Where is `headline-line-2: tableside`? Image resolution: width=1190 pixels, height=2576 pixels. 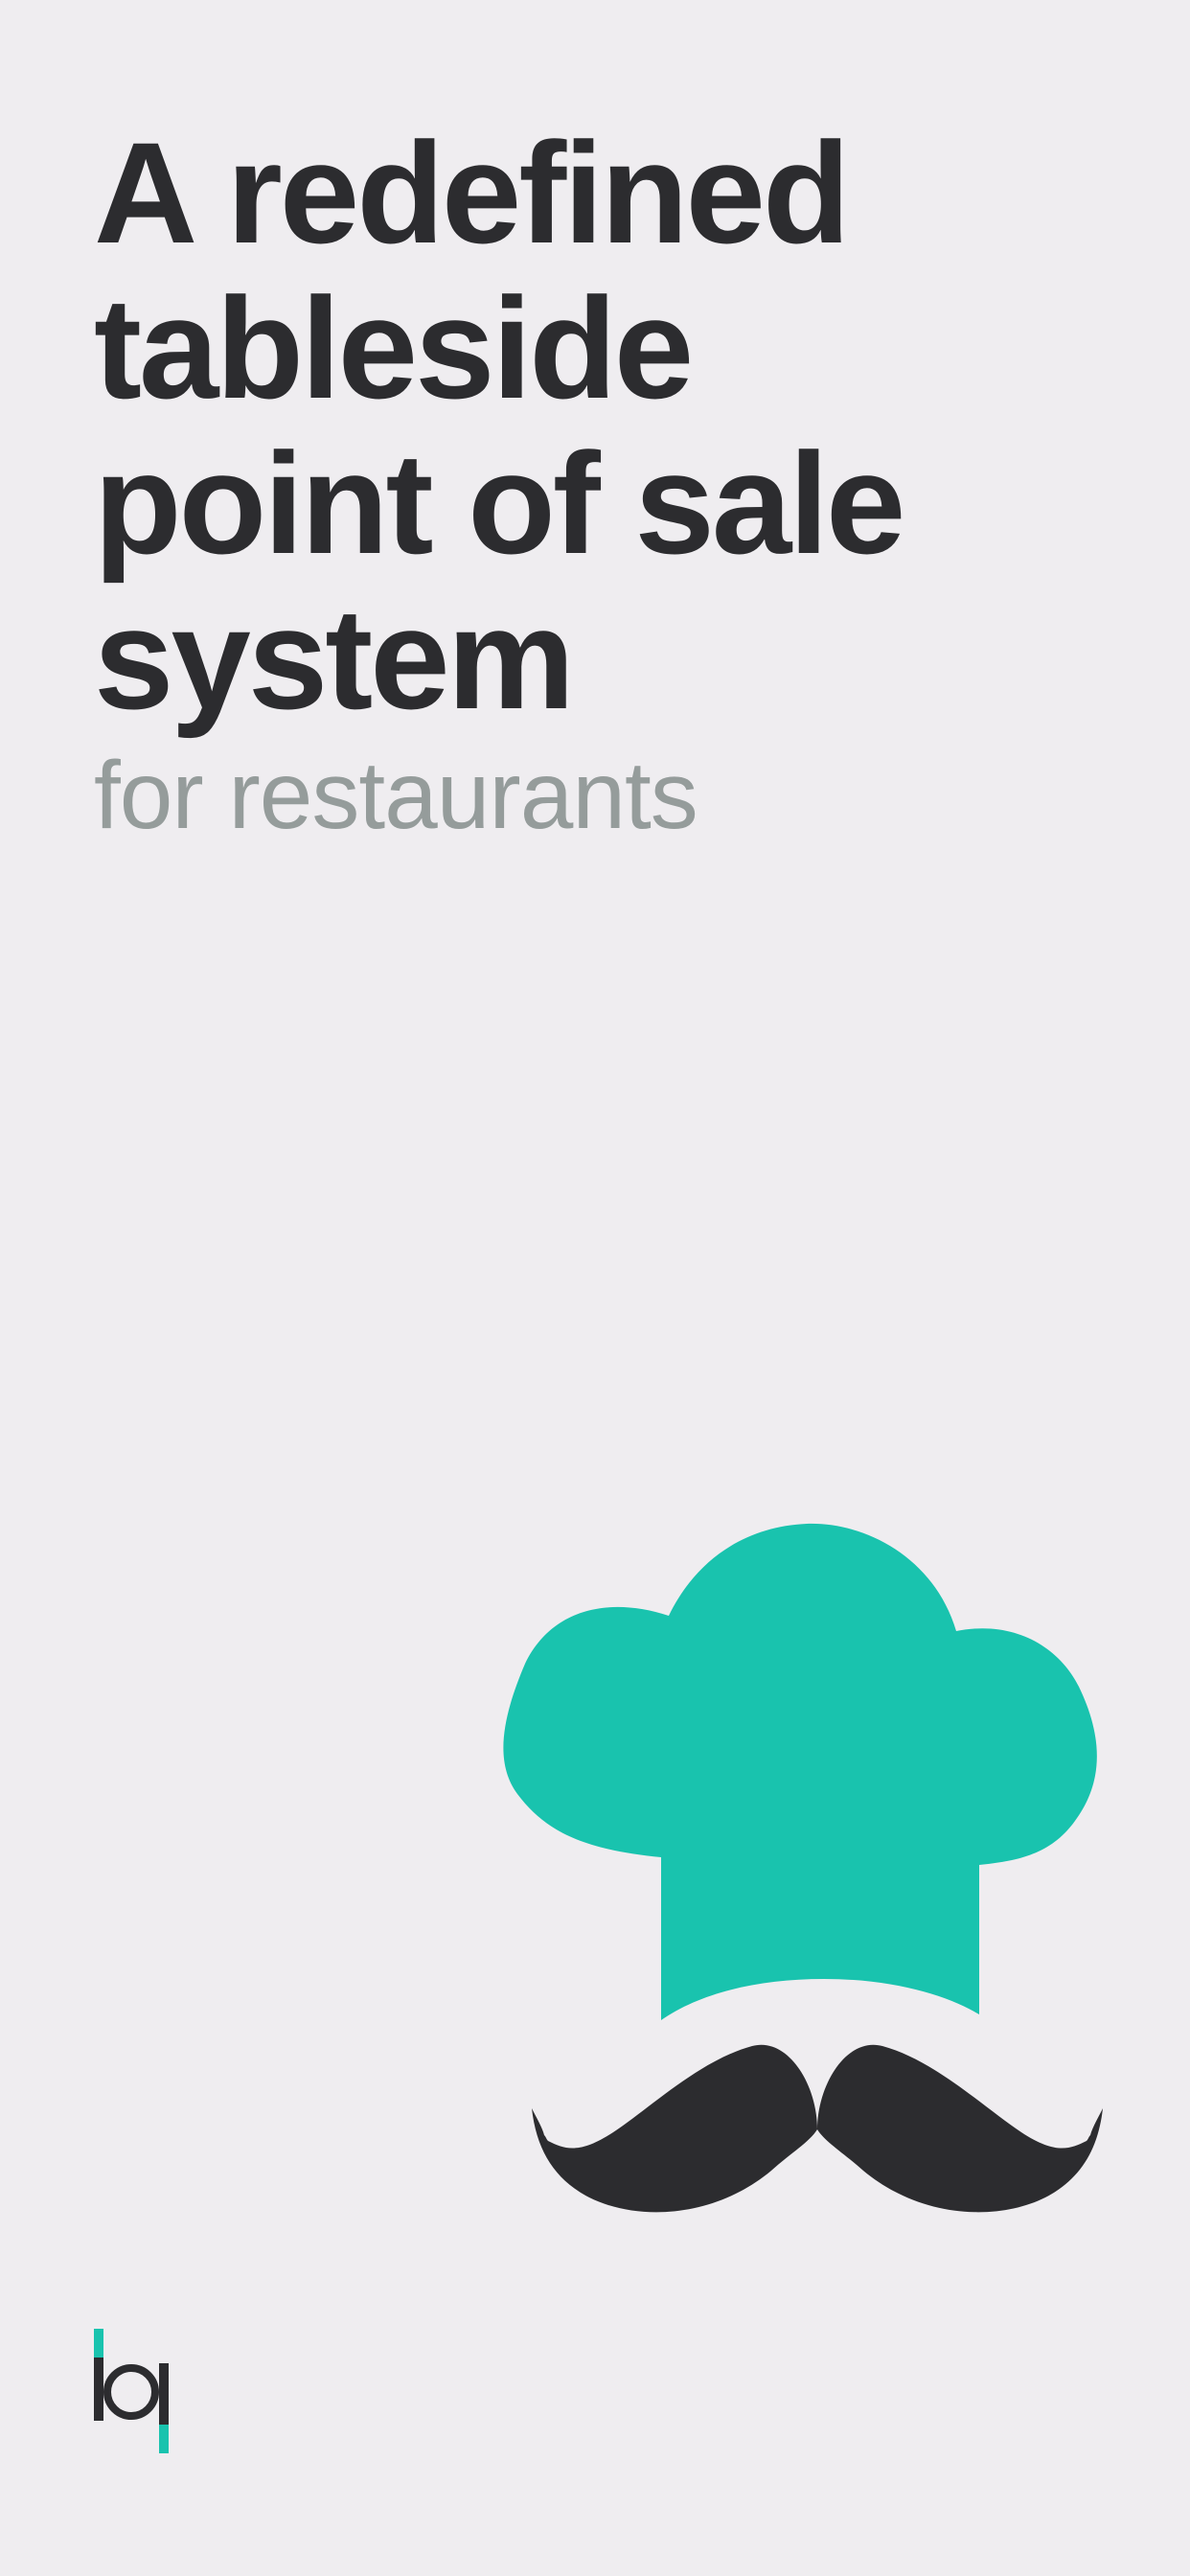 headline-line-2: tableside is located at coordinates (394, 347).